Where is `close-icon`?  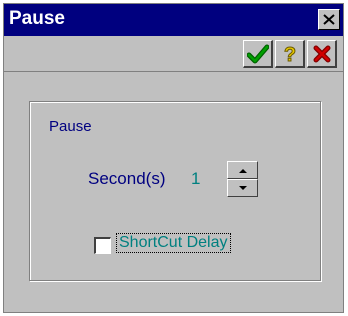 close-icon is located at coordinates (329, 19).